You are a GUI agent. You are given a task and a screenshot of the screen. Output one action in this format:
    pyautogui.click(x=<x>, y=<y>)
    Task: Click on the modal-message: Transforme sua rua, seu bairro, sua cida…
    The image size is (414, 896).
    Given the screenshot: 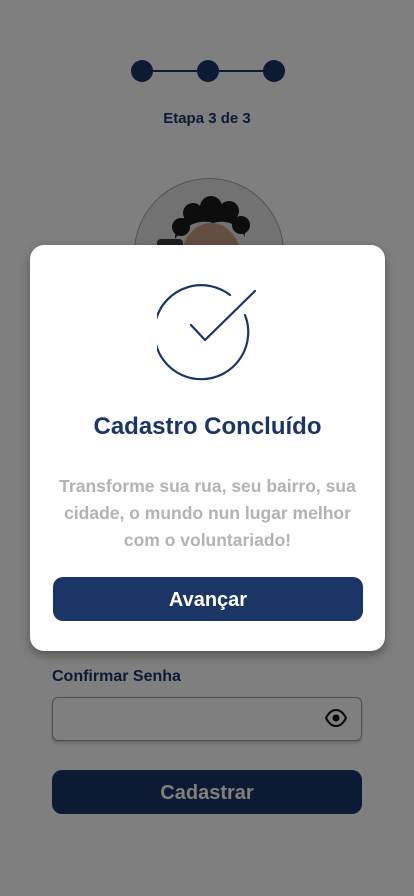 What is the action you would take?
    pyautogui.click(x=207, y=513)
    